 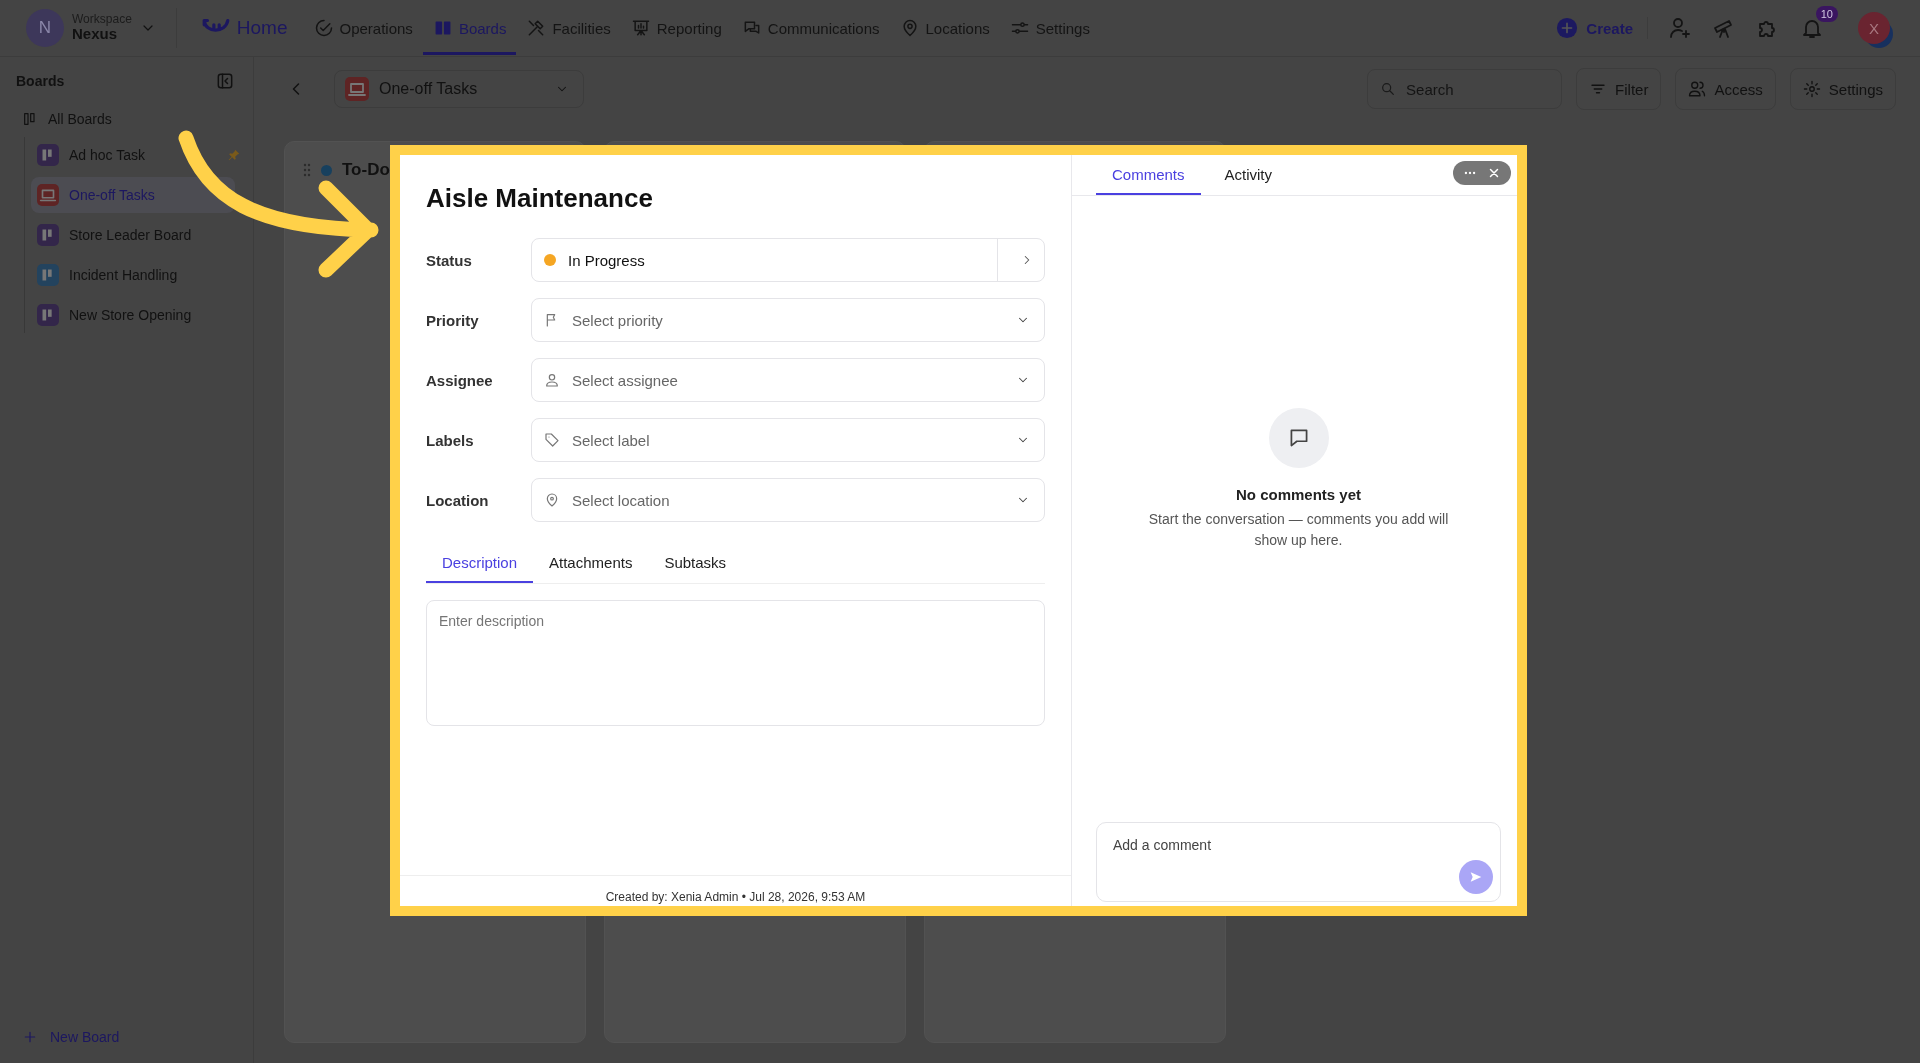 I want to click on empty-text: Start the conversation — comments you add will show up here., so click(x=1298, y=529).